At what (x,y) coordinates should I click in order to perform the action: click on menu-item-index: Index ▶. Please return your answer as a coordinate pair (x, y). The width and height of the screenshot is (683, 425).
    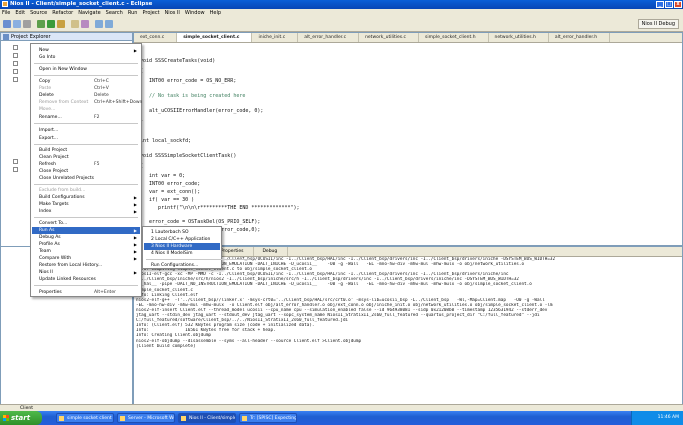
    Looking at the image, I should click on (86, 211).